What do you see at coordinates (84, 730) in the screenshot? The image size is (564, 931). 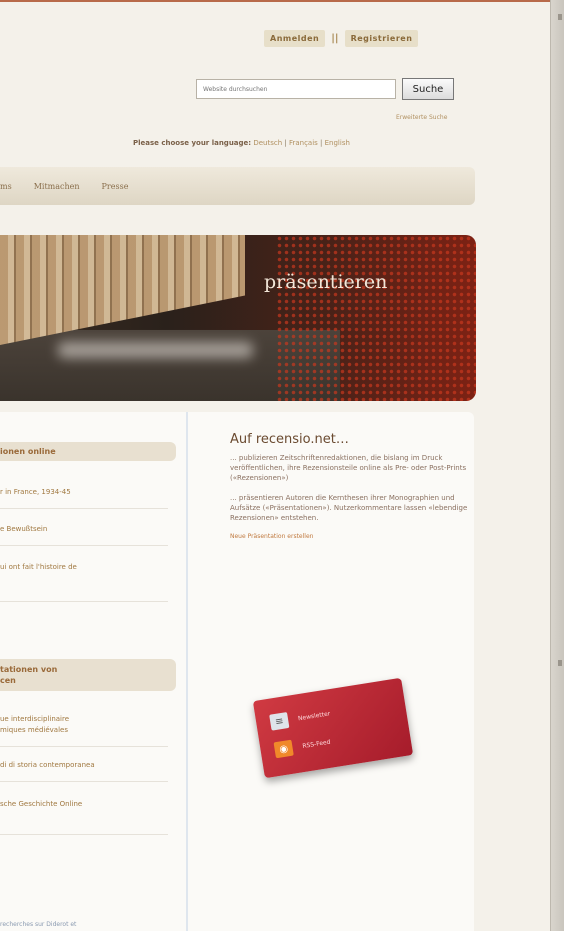 I see `list-item: ue interdisciplinaire miques médiévales` at bounding box center [84, 730].